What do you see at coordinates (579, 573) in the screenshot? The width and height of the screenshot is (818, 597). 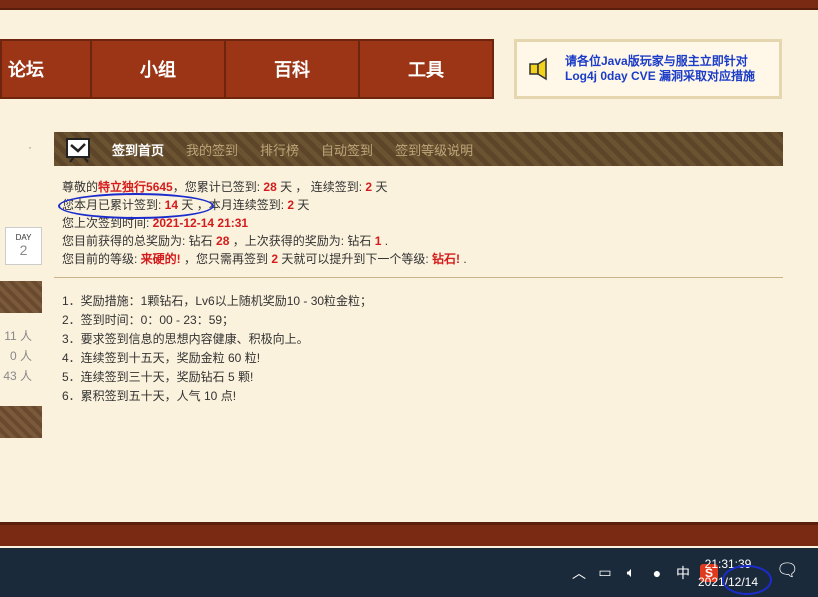 I see `chevron-up-icon: ︿` at bounding box center [579, 573].